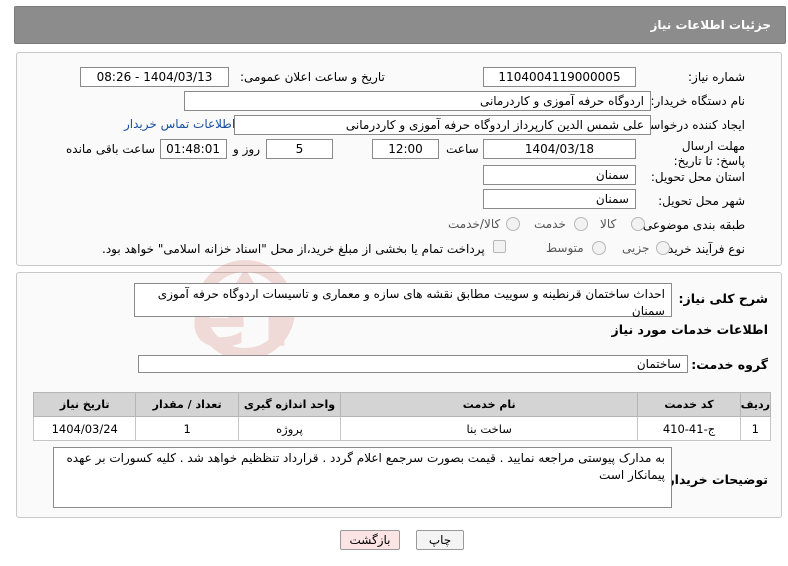  Describe the element at coordinates (193, 149) in the screenshot. I see `remaining-time-field: 01:48:01` at that location.